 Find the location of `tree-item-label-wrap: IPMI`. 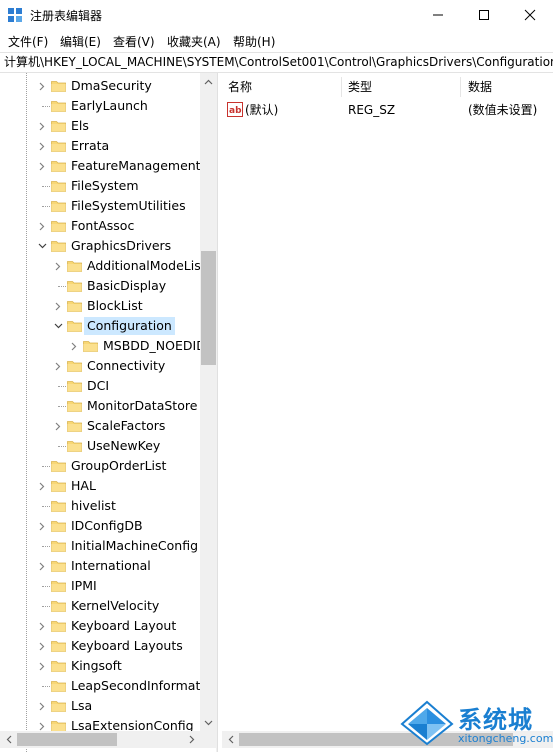

tree-item-label-wrap: IPMI is located at coordinates (84, 586).